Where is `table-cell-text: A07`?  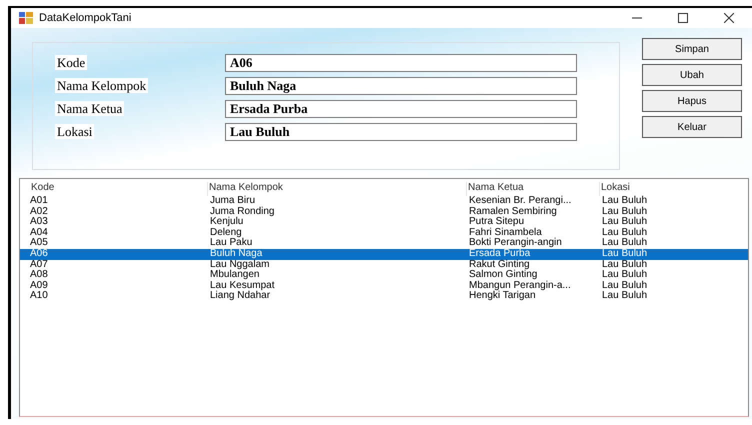 table-cell-text: A07 is located at coordinates (39, 265).